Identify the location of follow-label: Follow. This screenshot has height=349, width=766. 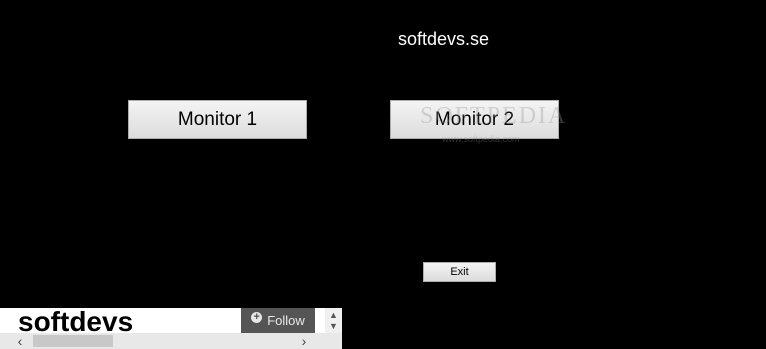
(286, 320).